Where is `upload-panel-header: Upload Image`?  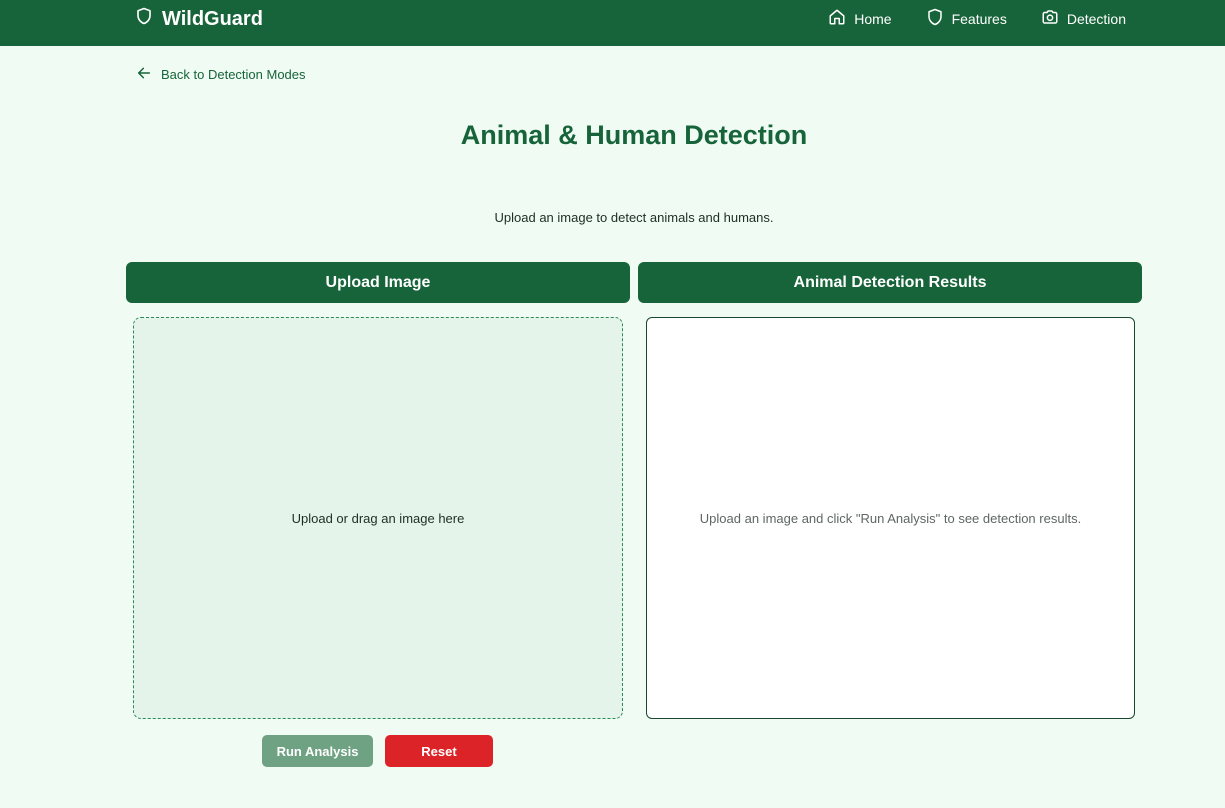 upload-panel-header: Upload Image is located at coordinates (378, 282).